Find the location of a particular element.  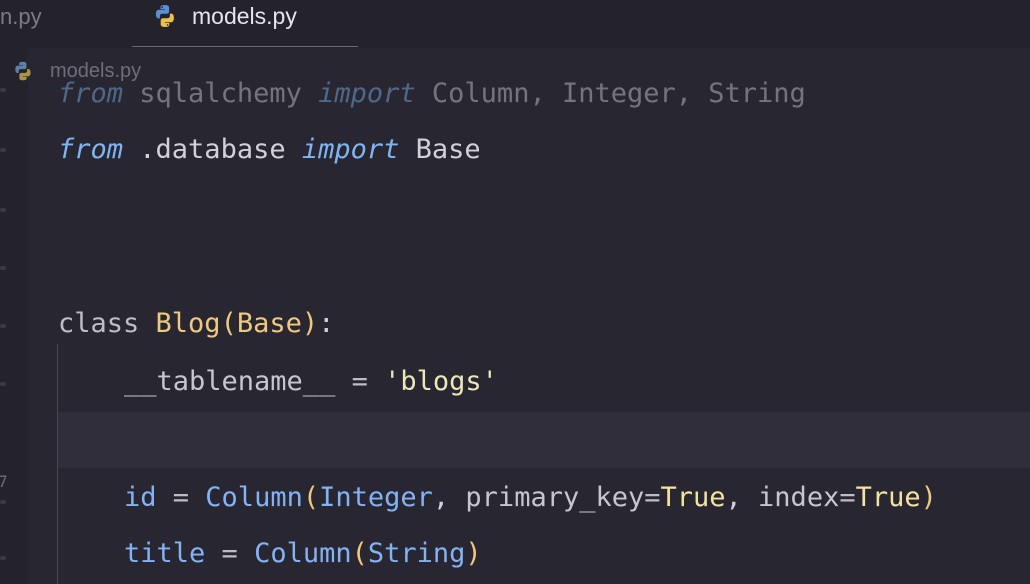

code-line-title-column: title = Column(String) is located at coordinates (303, 554).